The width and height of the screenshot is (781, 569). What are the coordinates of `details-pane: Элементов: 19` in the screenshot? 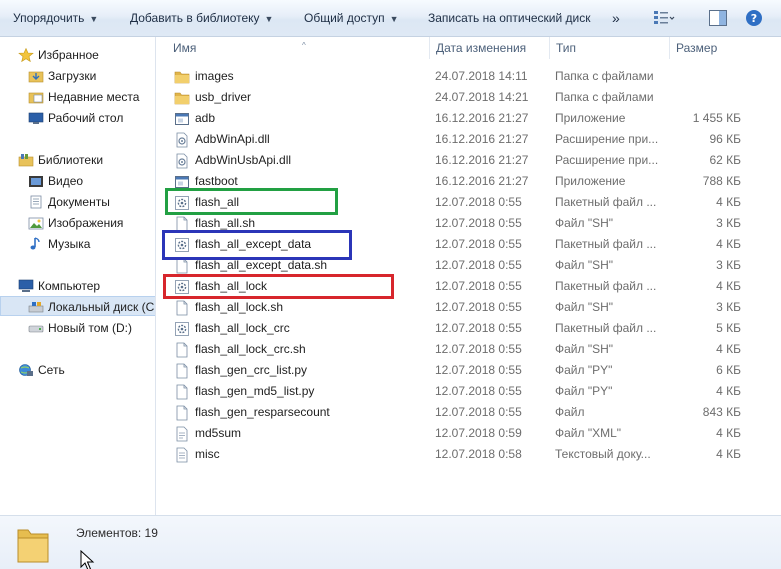 It's located at (390, 542).